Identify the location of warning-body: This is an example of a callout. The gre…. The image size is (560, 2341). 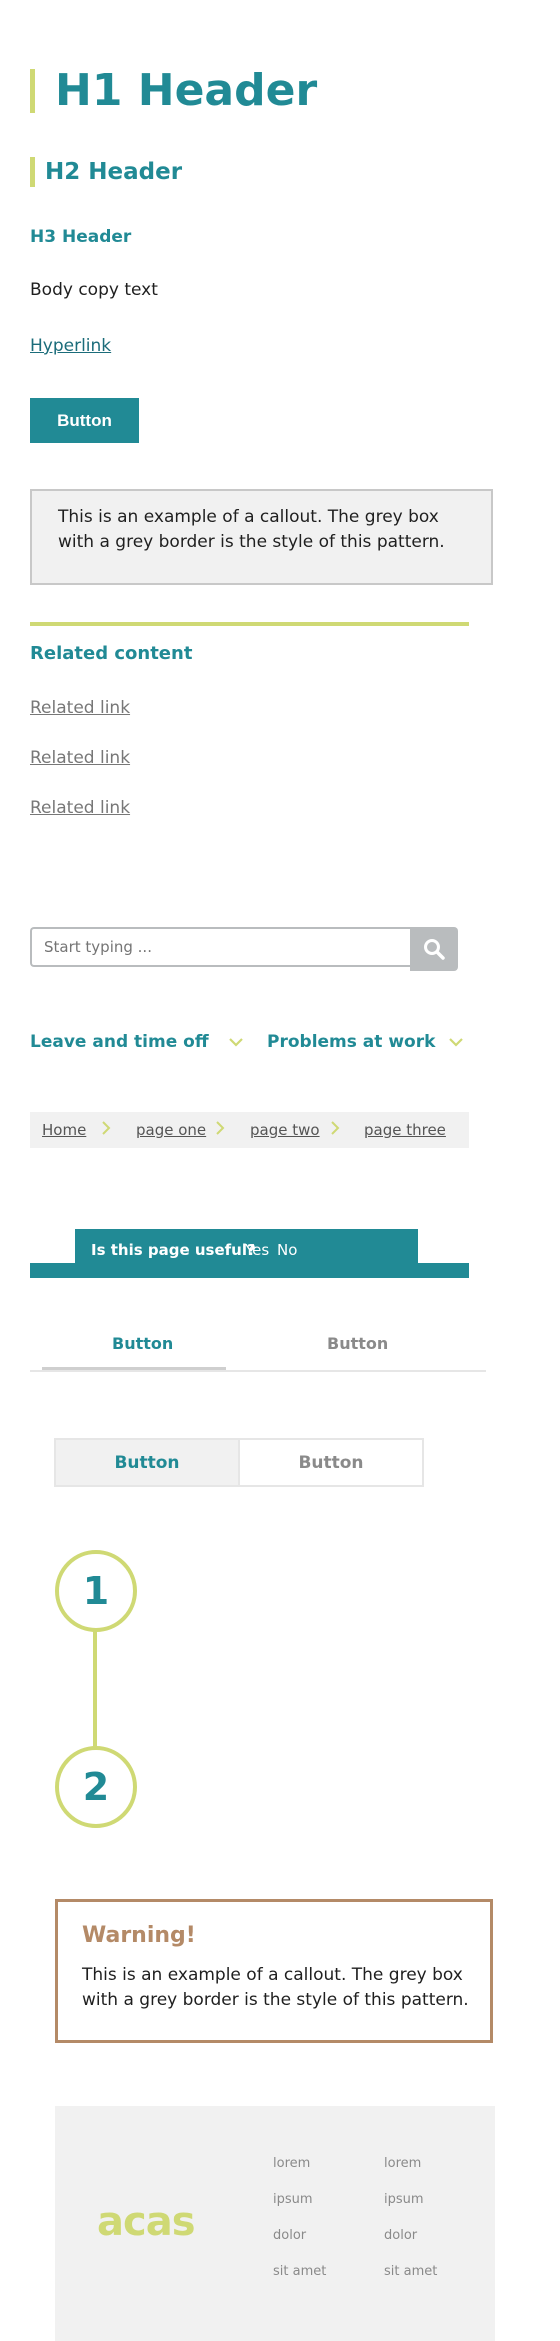
(275, 1987).